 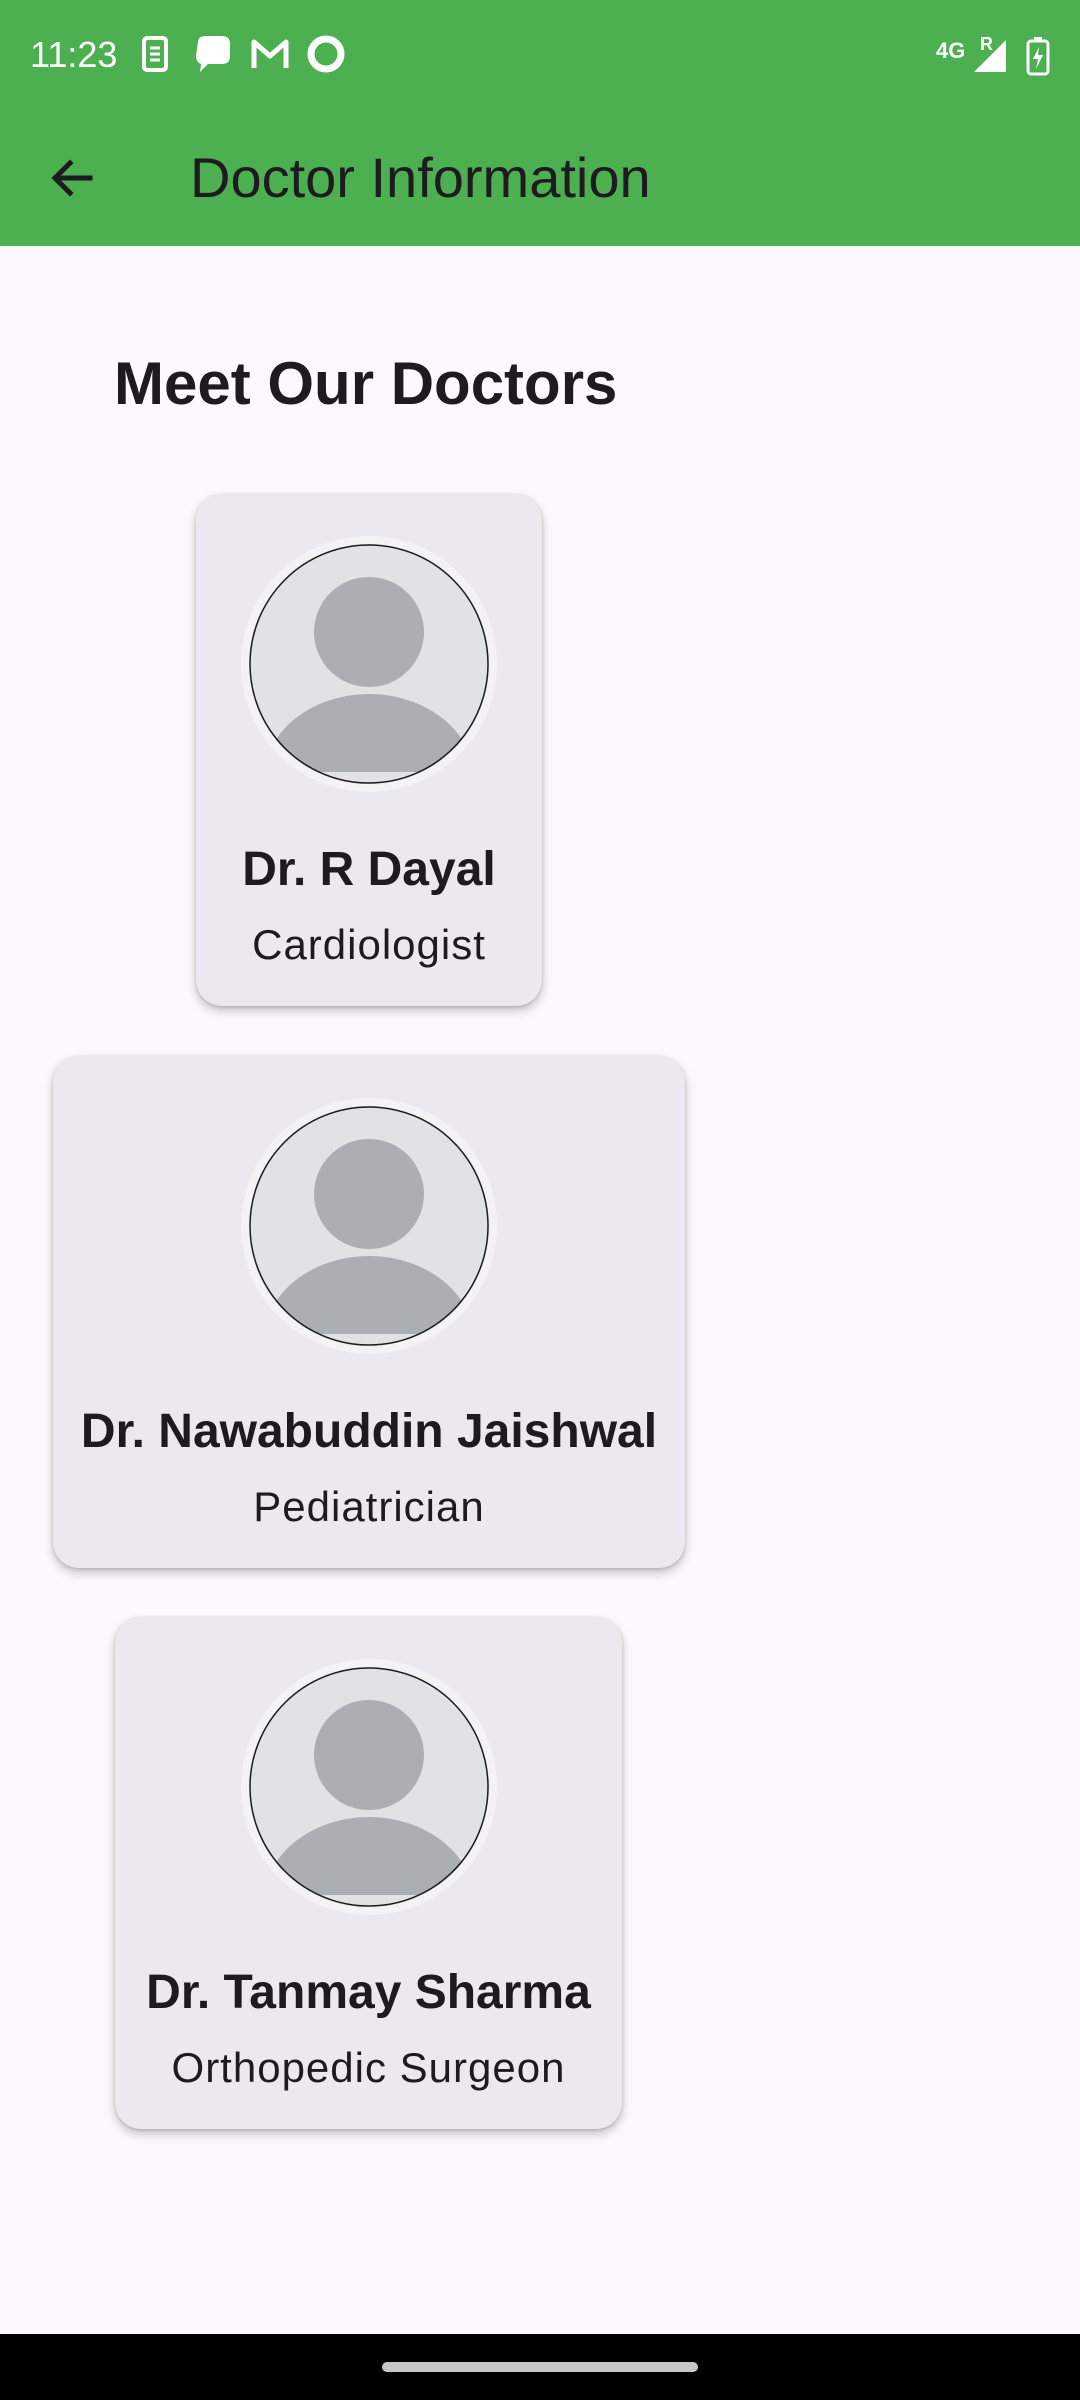 What do you see at coordinates (990, 58) in the screenshot?
I see `signal-icon` at bounding box center [990, 58].